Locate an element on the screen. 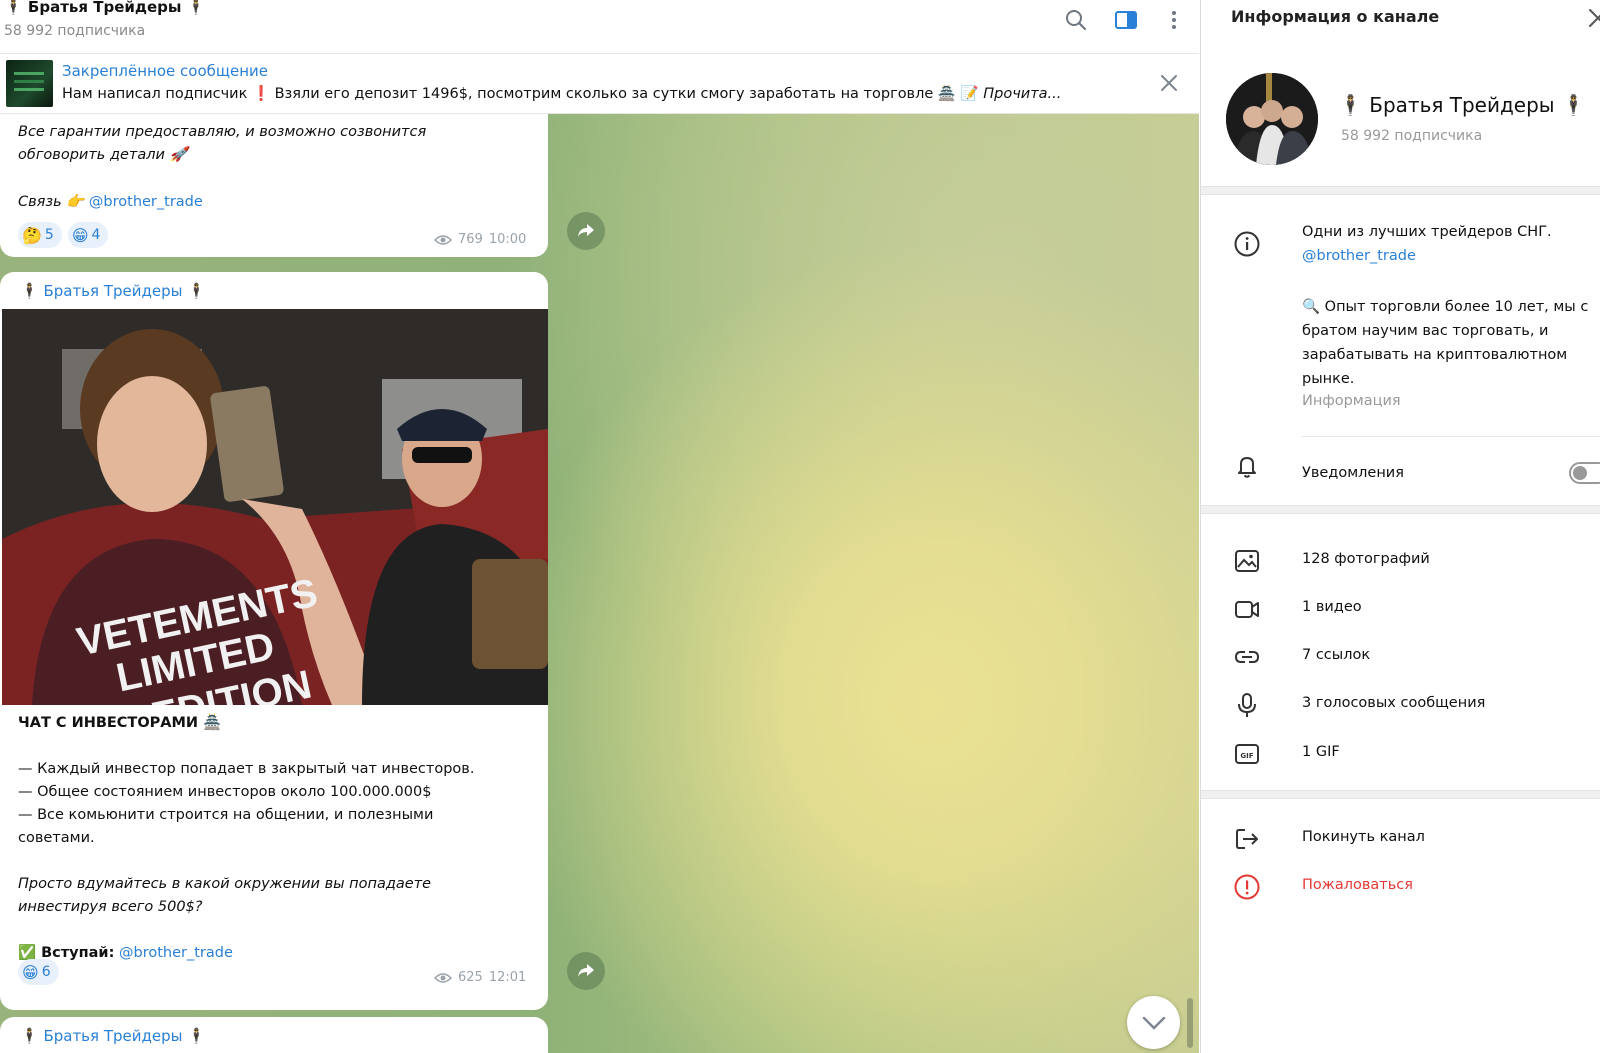 Image resolution: width=1600 pixels, height=1053 pixels. sidebar-toggle-button is located at coordinates (1126, 20).